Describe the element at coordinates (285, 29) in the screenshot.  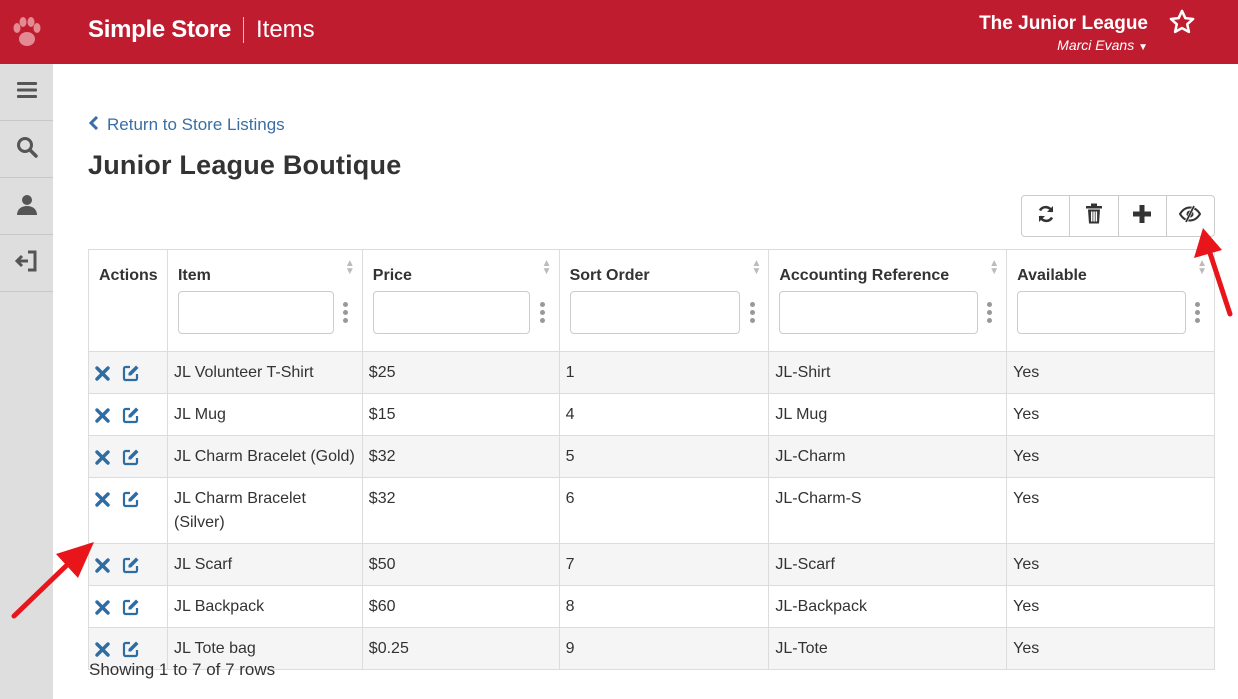
I see `section-title: Items` at that location.